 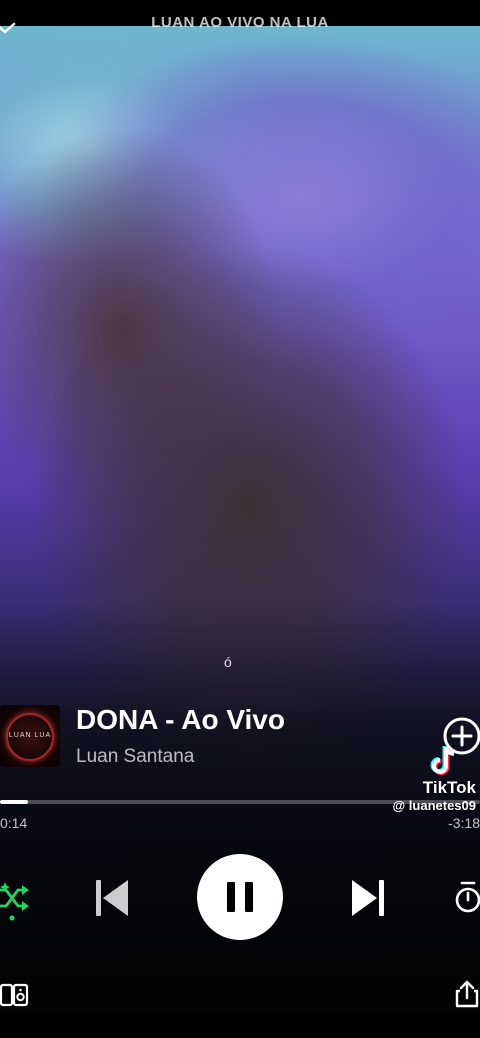 I want to click on sleep-timer-button, so click(x=466, y=898).